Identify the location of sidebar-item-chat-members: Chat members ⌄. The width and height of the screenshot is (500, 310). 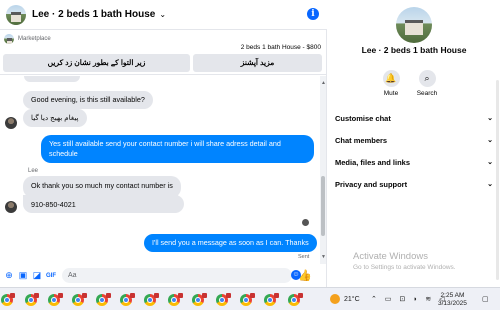
(414, 140).